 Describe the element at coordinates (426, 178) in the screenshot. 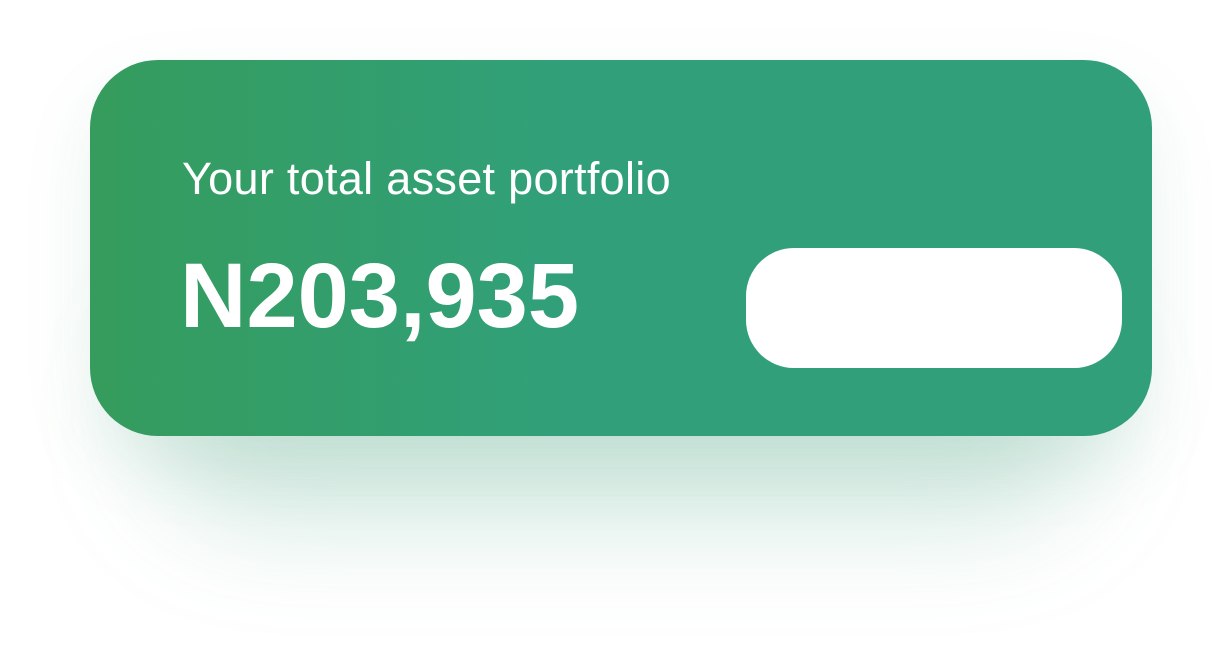

I see `portfolio-label: Your total asset portfolio` at that location.